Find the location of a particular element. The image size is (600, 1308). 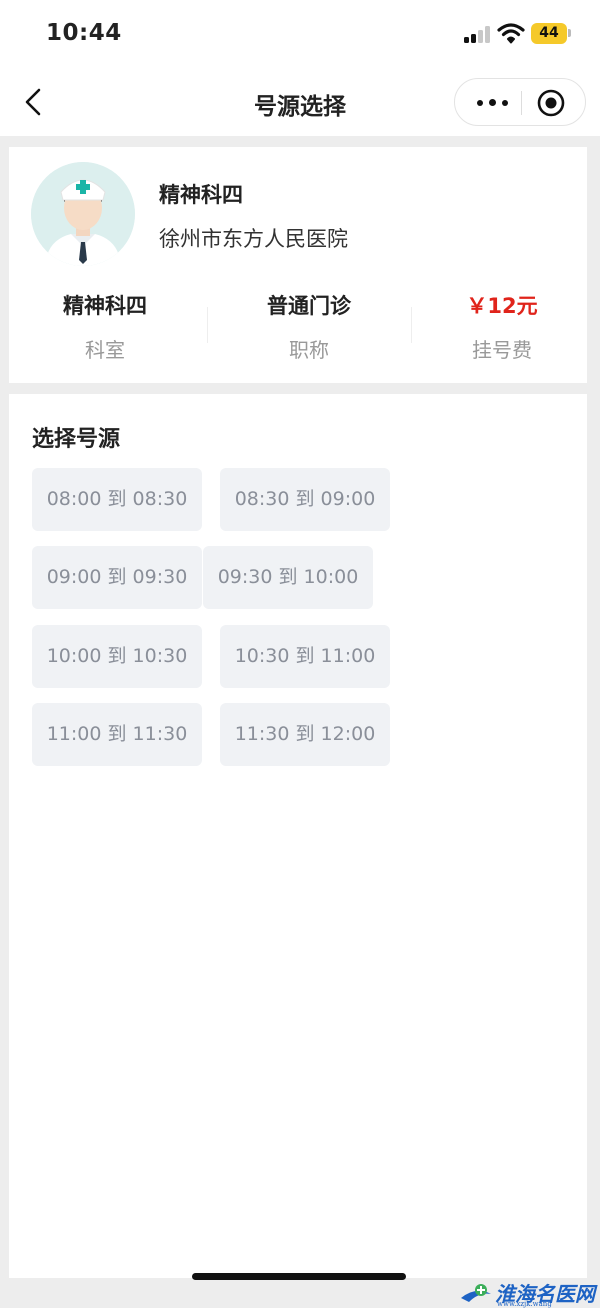

title-label: 职称 is located at coordinates (309, 350).